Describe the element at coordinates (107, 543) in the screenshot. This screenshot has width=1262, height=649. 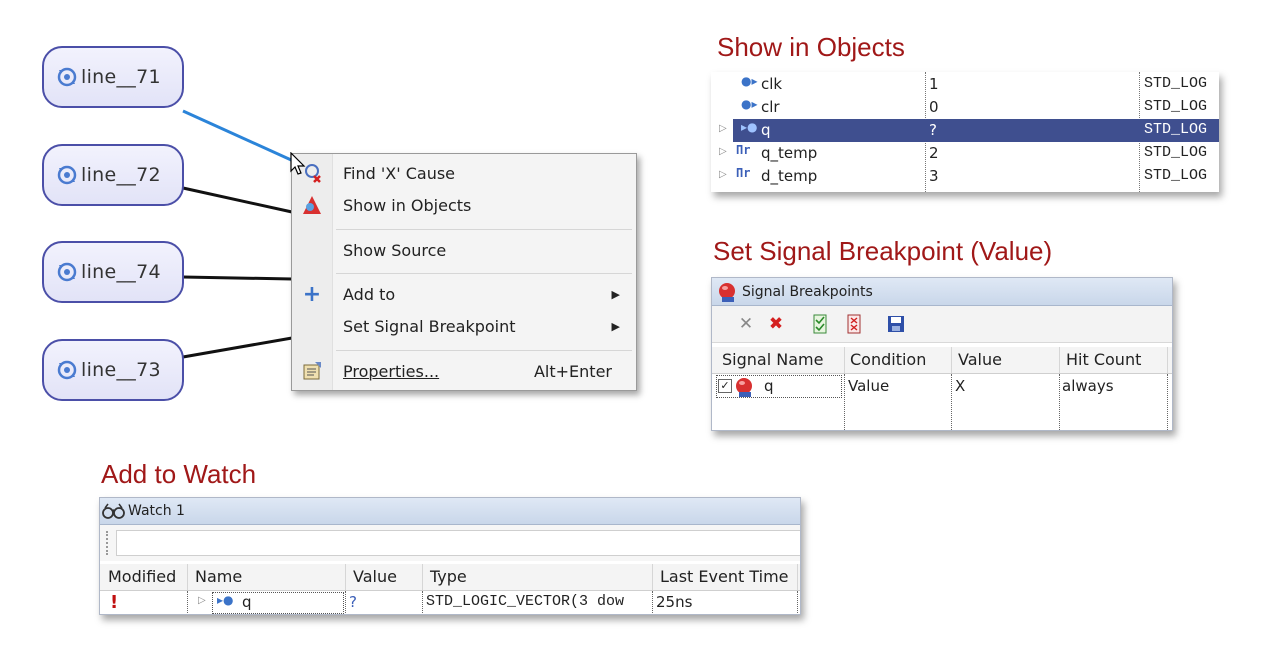
I see `toolbar-grip` at that location.